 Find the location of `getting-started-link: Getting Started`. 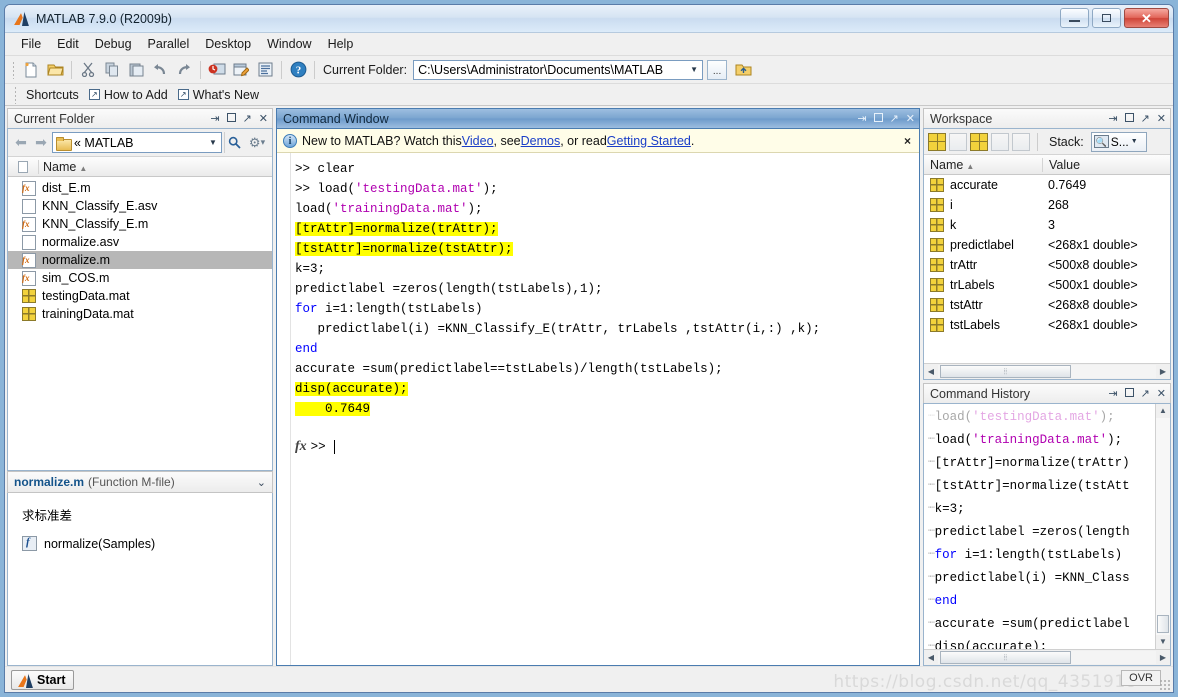

getting-started-link: Getting Started is located at coordinates (649, 141).